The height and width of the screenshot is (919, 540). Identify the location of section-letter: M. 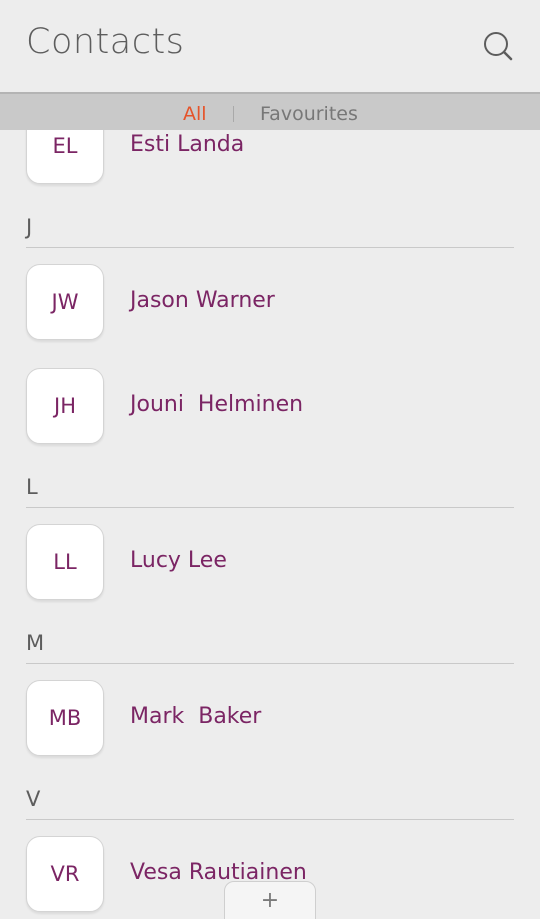
(35, 643).